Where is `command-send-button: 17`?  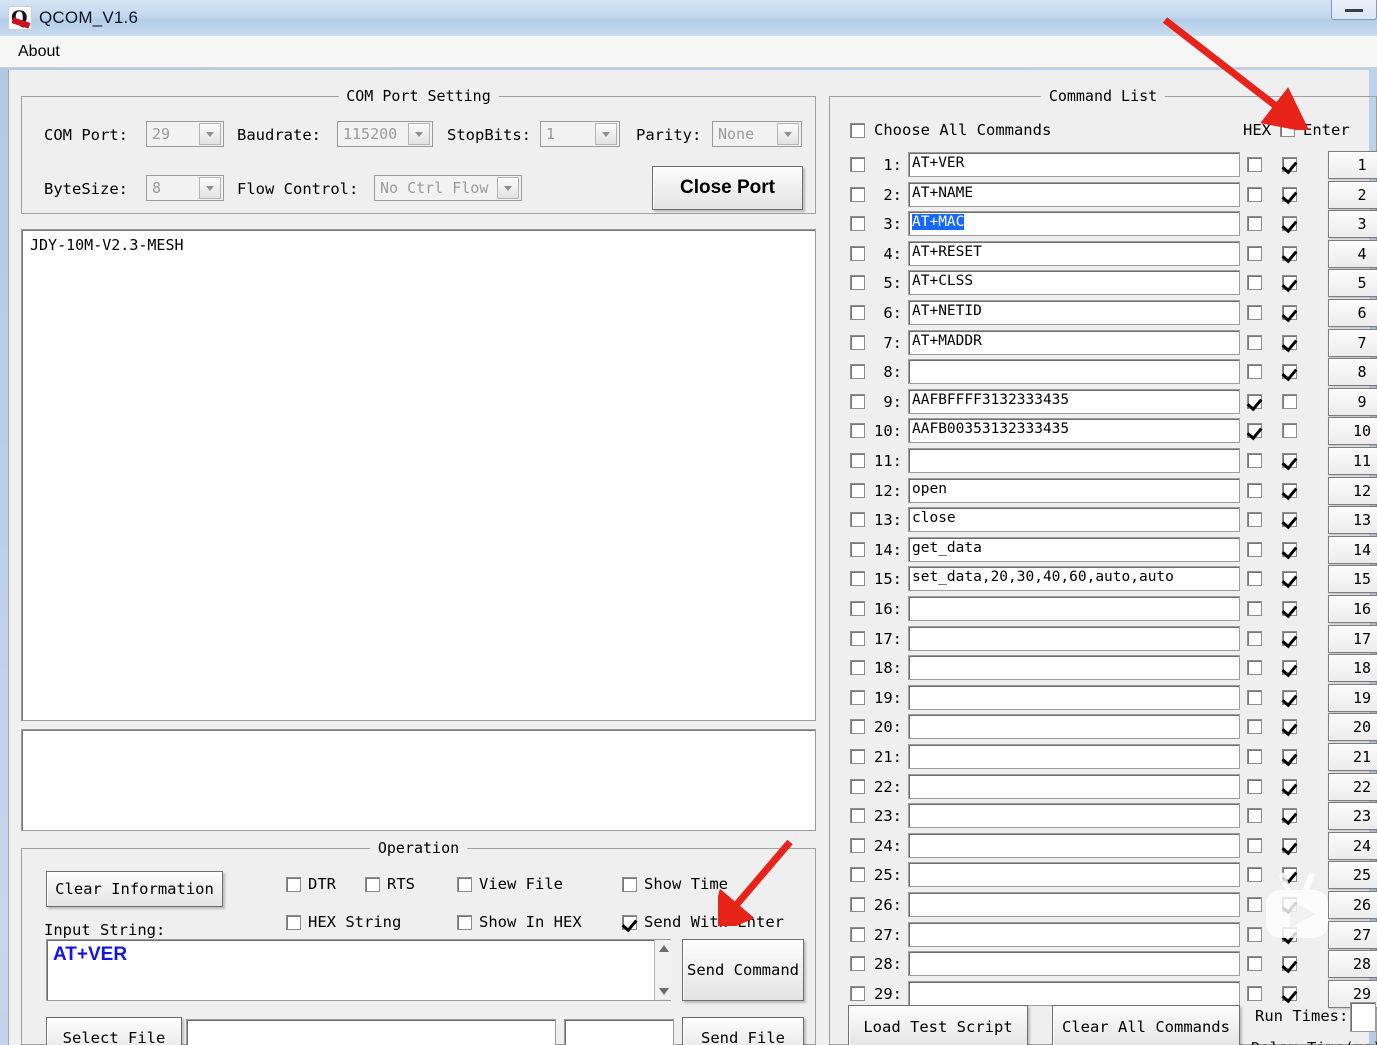
command-send-button: 17 is located at coordinates (1352, 638).